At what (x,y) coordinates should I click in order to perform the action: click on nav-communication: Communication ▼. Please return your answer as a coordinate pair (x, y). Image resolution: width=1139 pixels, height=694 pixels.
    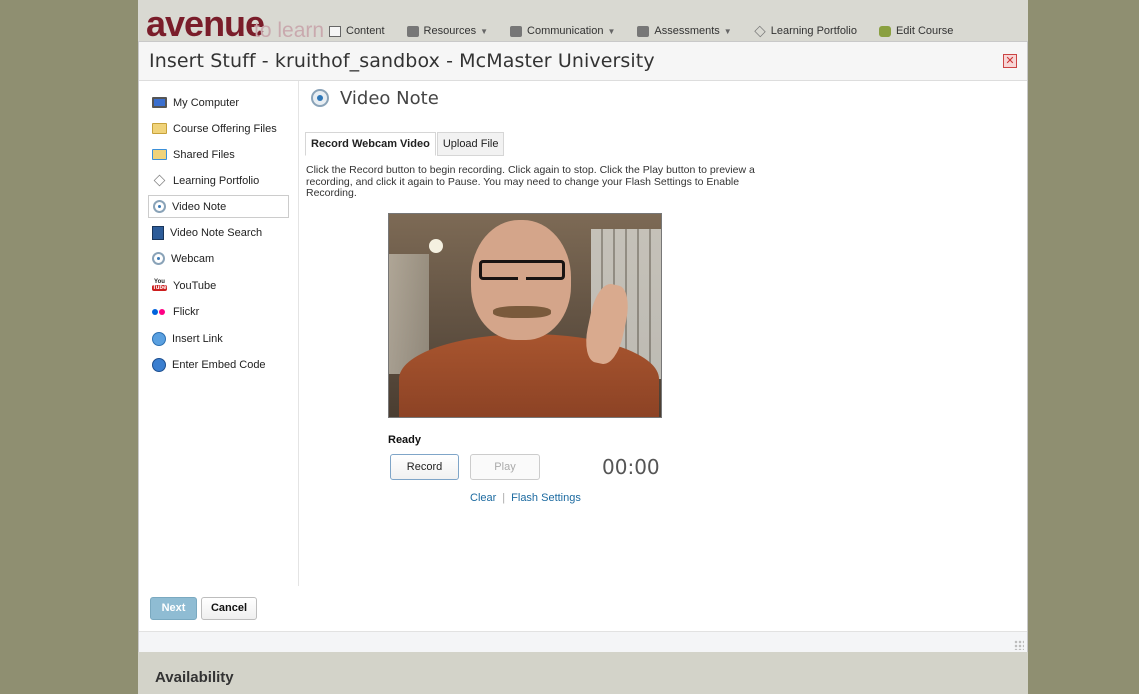
    Looking at the image, I should click on (562, 31).